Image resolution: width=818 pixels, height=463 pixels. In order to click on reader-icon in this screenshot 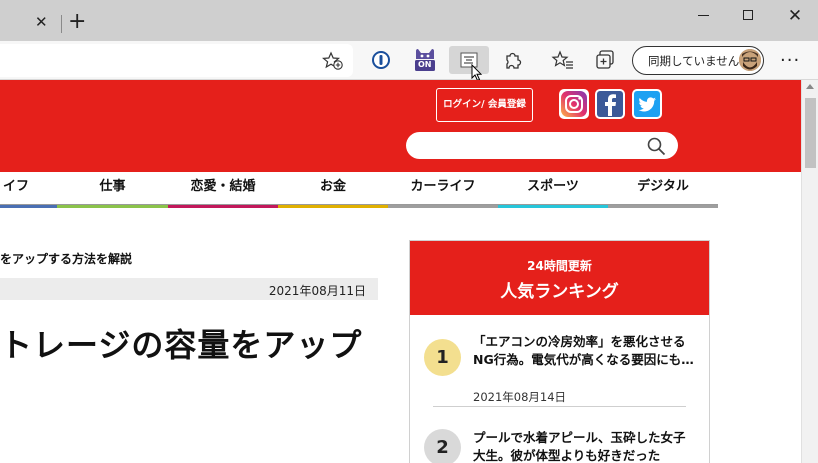, I will do `click(469, 60)`.